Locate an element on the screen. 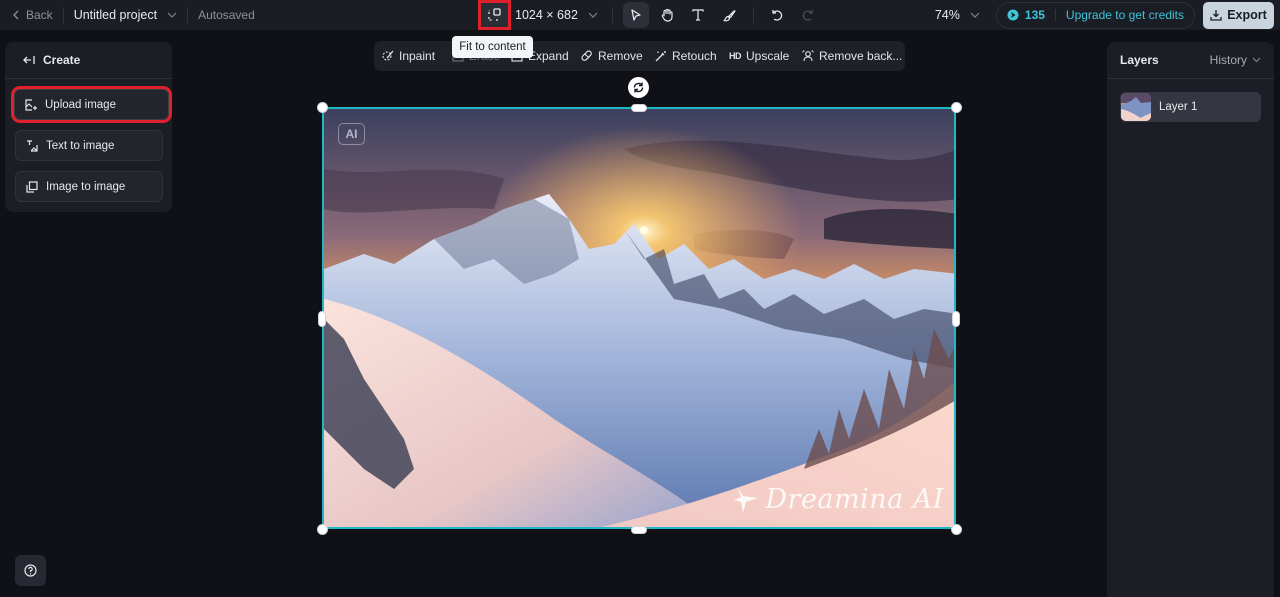  retouch-button: Retouch is located at coordinates (686, 56).